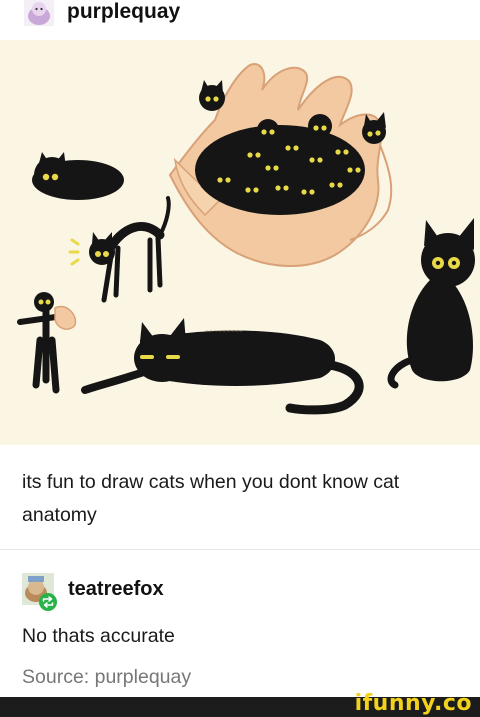 This screenshot has height=717, width=480. I want to click on divider, so click(240, 549).